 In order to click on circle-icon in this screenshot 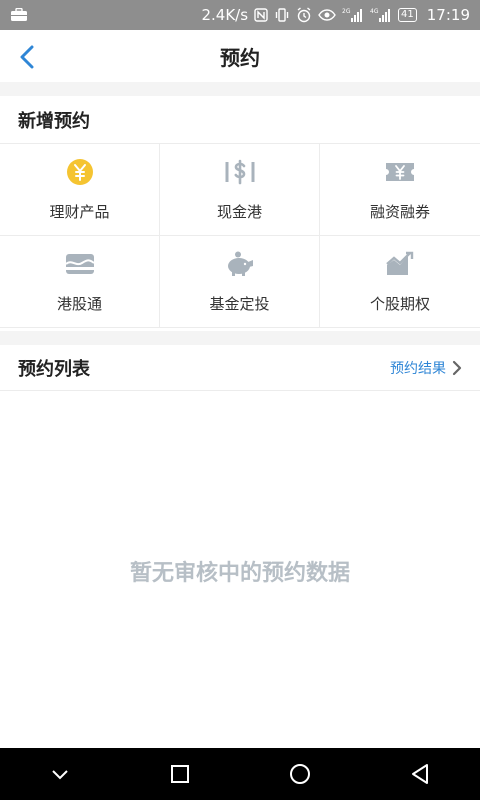, I will do `click(300, 774)`.